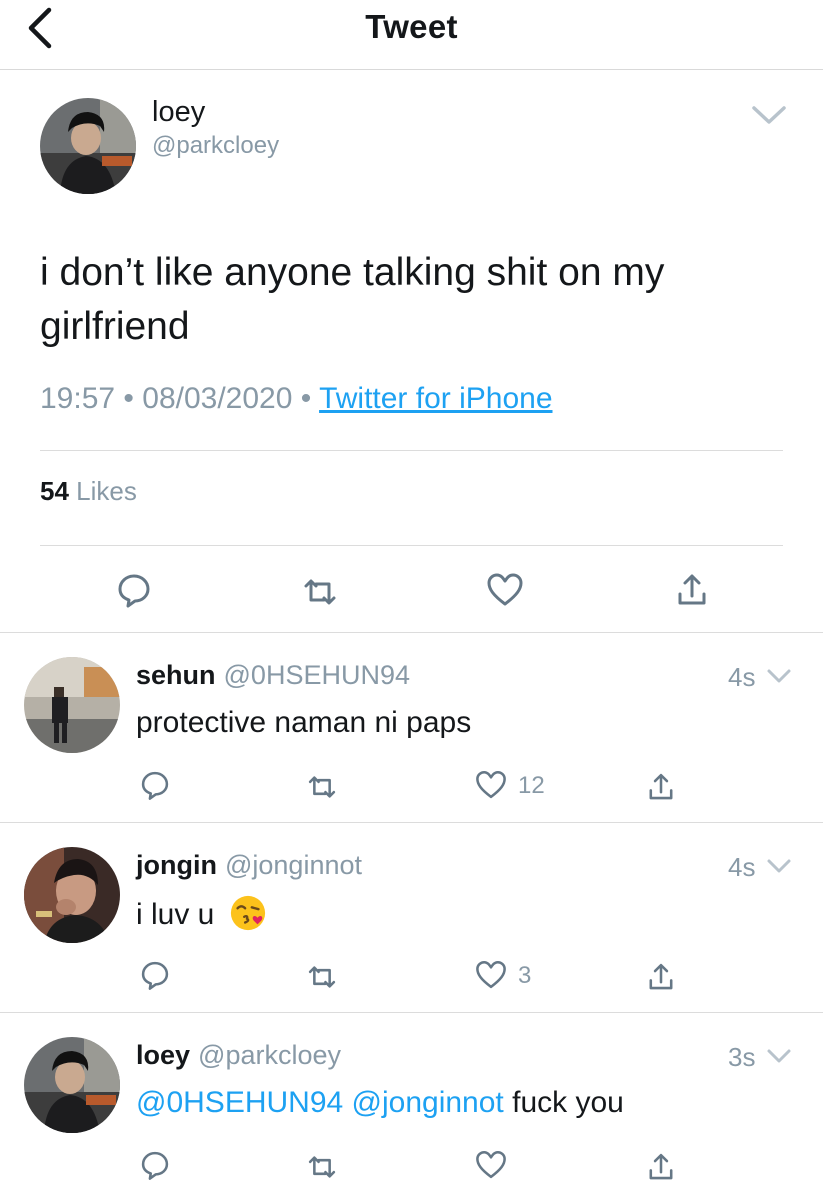  What do you see at coordinates (269, 1055) in the screenshot?
I see `reply-author-handle: @parkcloey` at bounding box center [269, 1055].